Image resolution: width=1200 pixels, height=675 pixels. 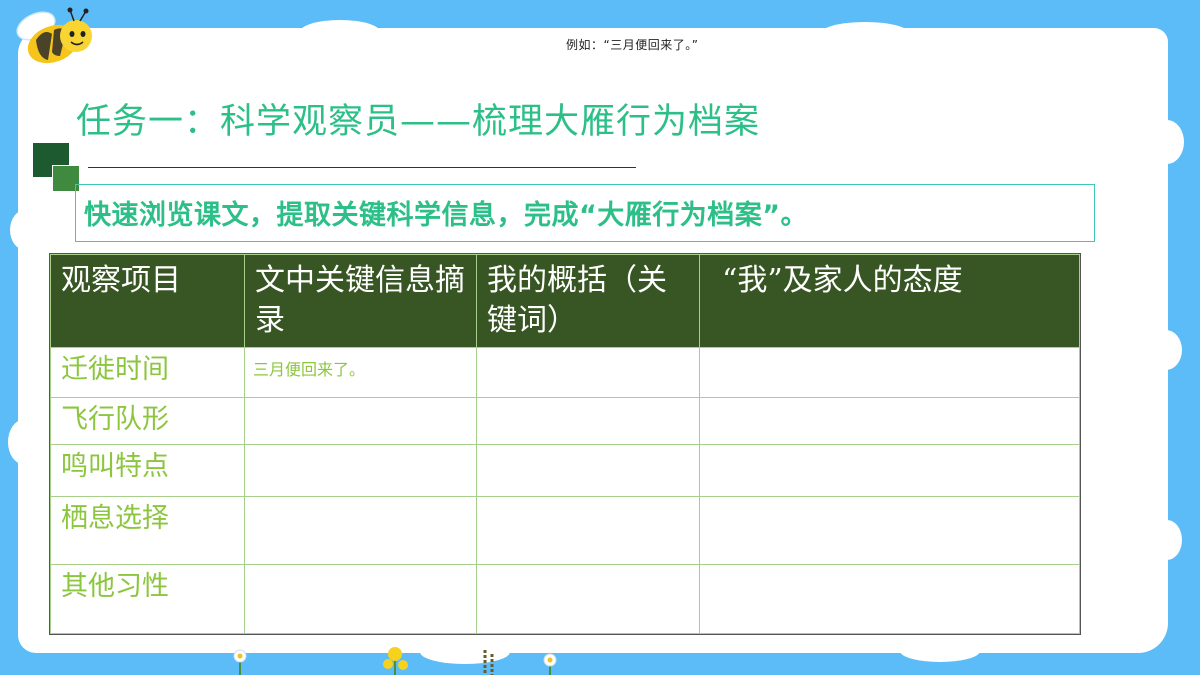 I want to click on row-label: 飞行队形, so click(x=147, y=421).